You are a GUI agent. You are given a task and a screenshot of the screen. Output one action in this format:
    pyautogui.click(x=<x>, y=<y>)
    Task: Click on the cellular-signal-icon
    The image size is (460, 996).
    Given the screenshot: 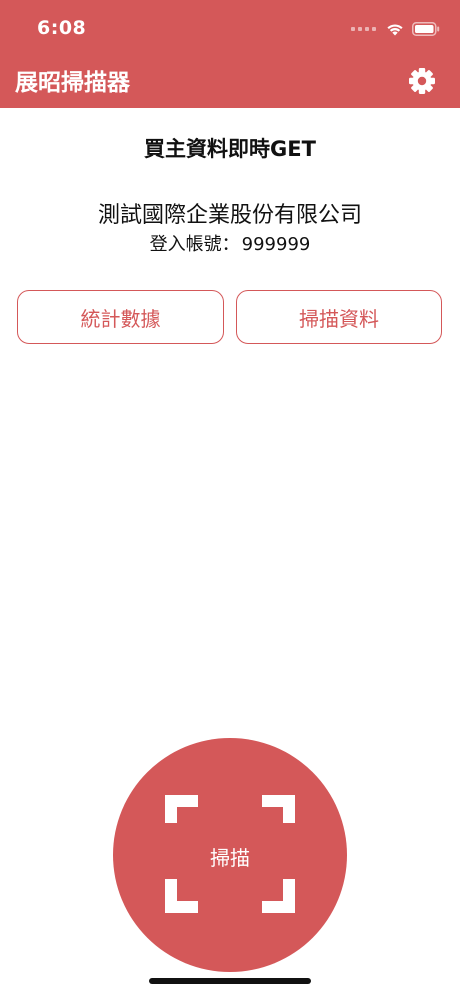 What is the action you would take?
    pyautogui.click(x=363, y=29)
    